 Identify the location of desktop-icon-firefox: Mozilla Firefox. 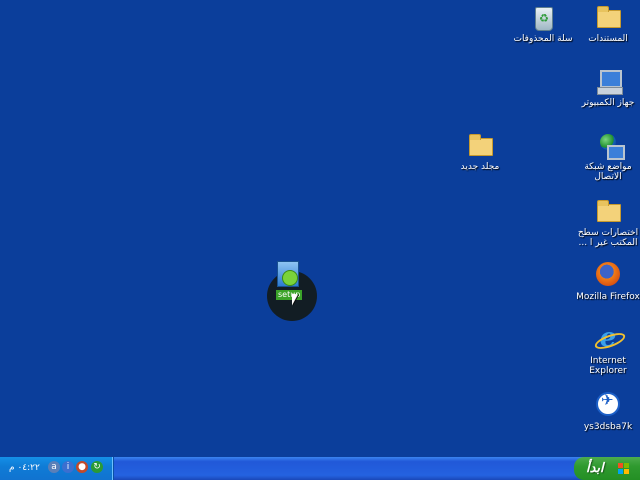
(606, 282).